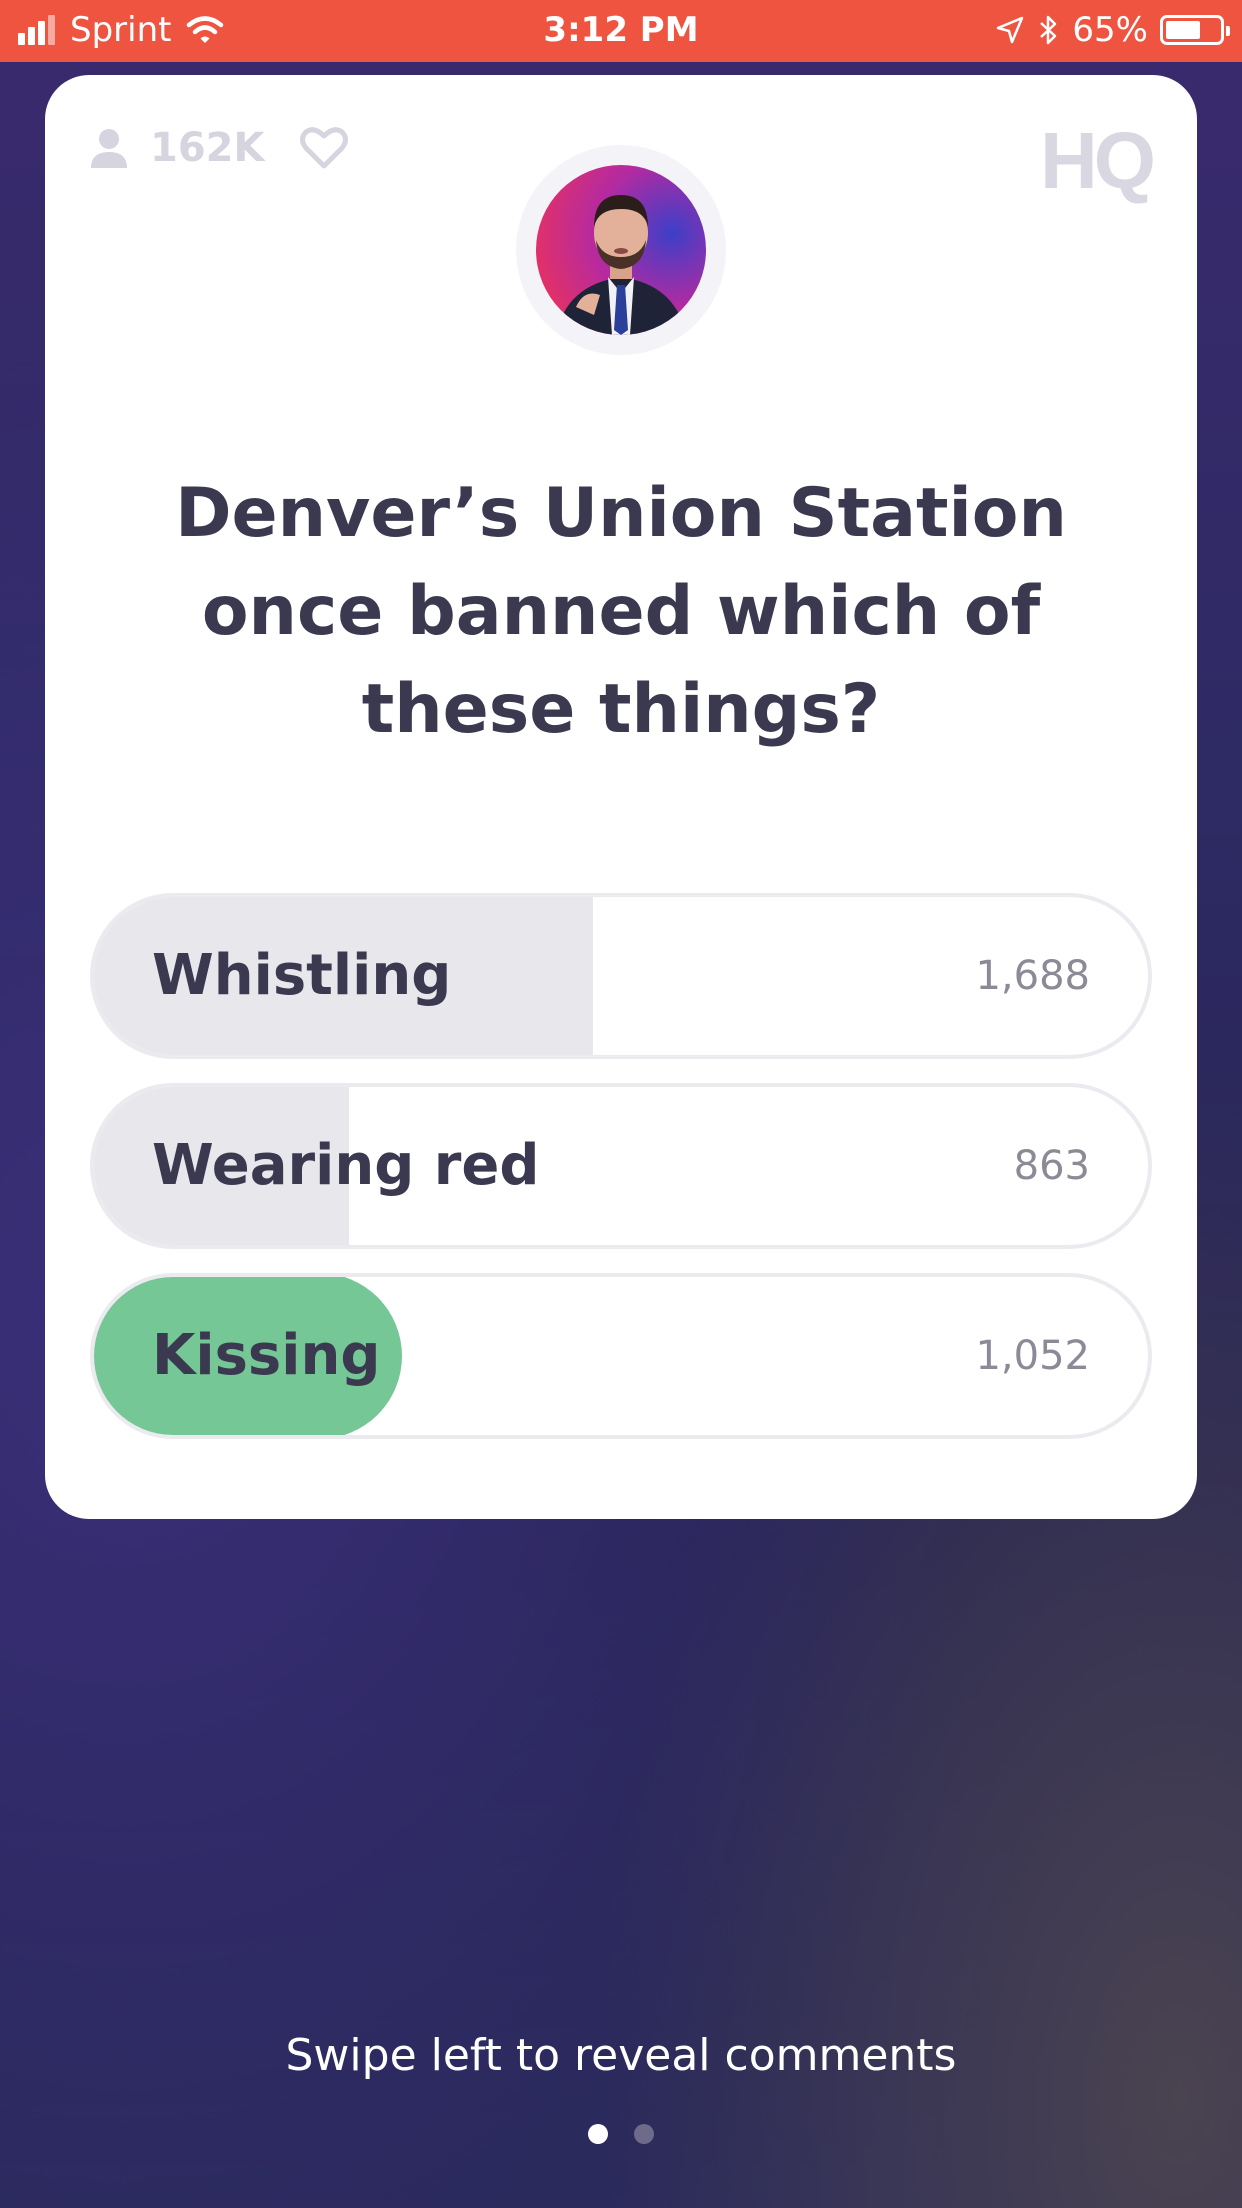 This screenshot has height=2208, width=1242. I want to click on answer-label: Whistling, so click(302, 975).